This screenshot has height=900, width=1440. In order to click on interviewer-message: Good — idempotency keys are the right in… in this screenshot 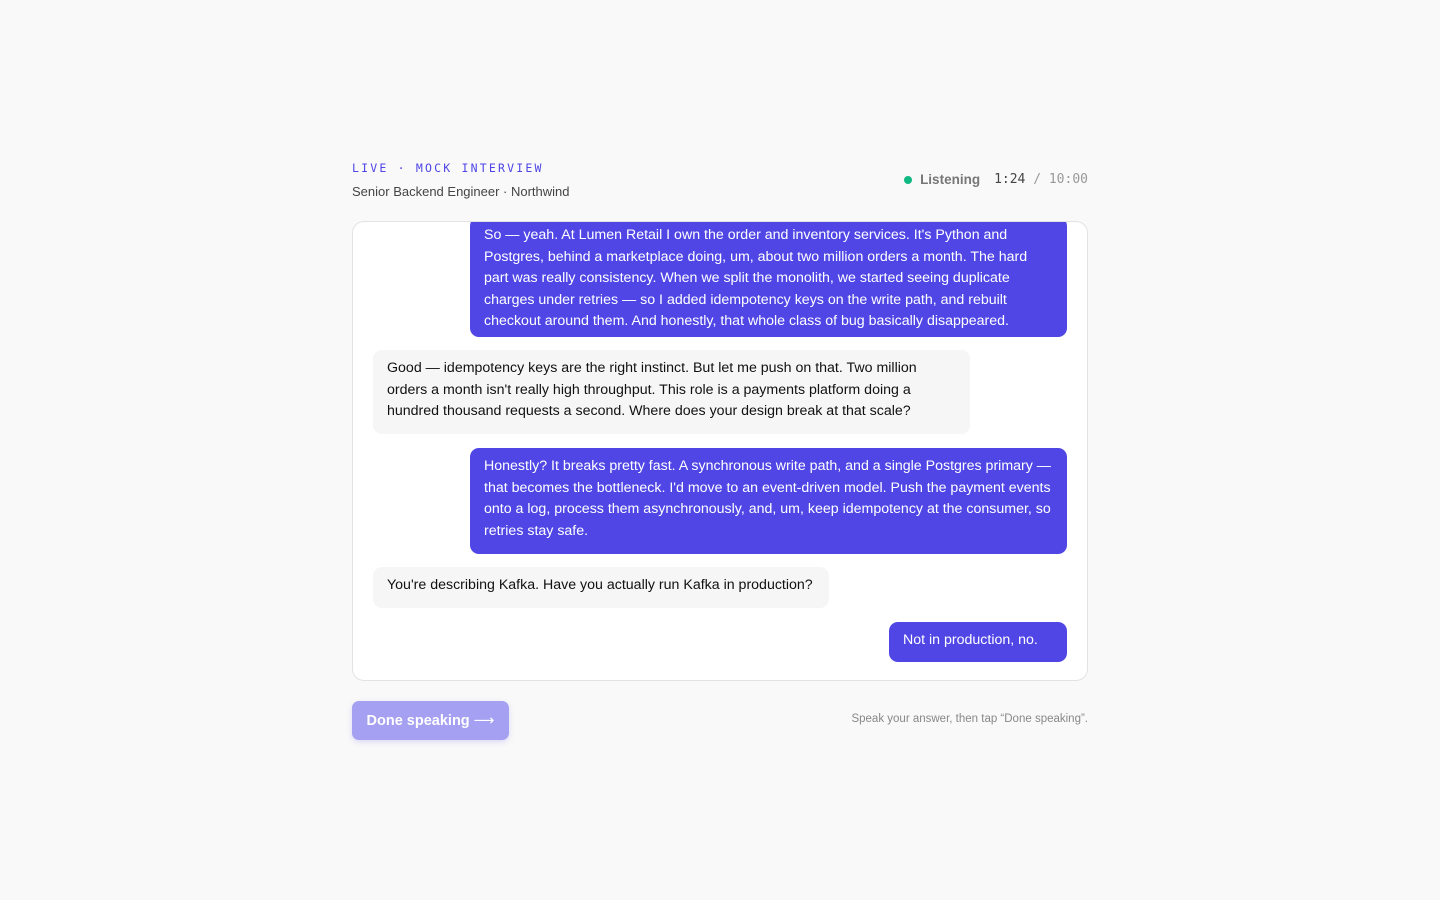, I will do `click(671, 392)`.